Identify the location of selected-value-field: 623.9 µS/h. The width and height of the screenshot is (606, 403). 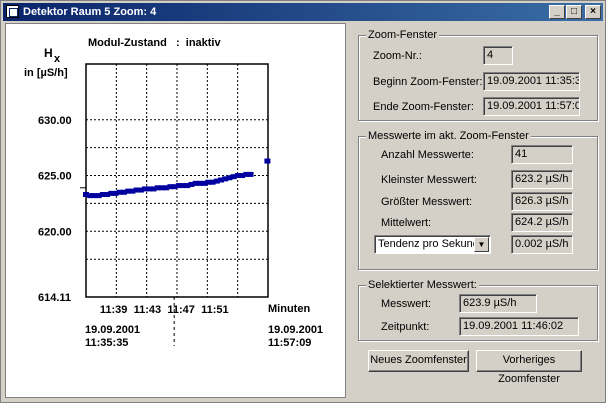
(498, 303).